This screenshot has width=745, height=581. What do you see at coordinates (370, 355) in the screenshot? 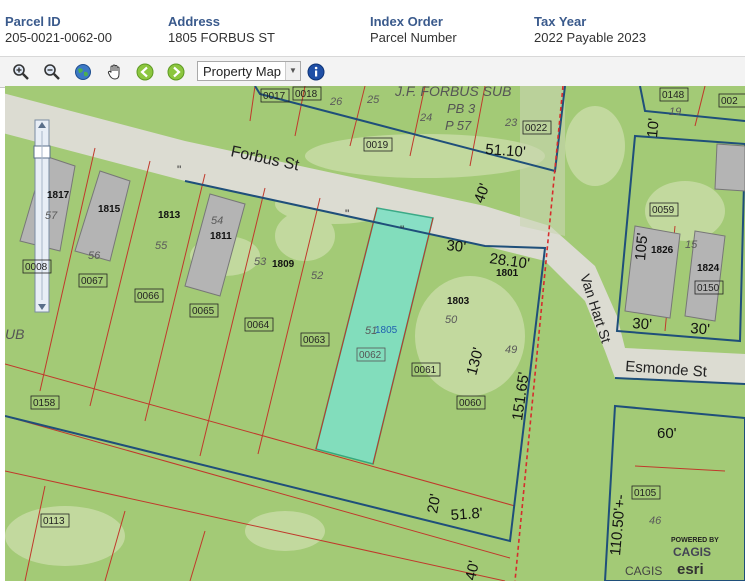
I see `parcel-id-0062: 0062` at bounding box center [370, 355].